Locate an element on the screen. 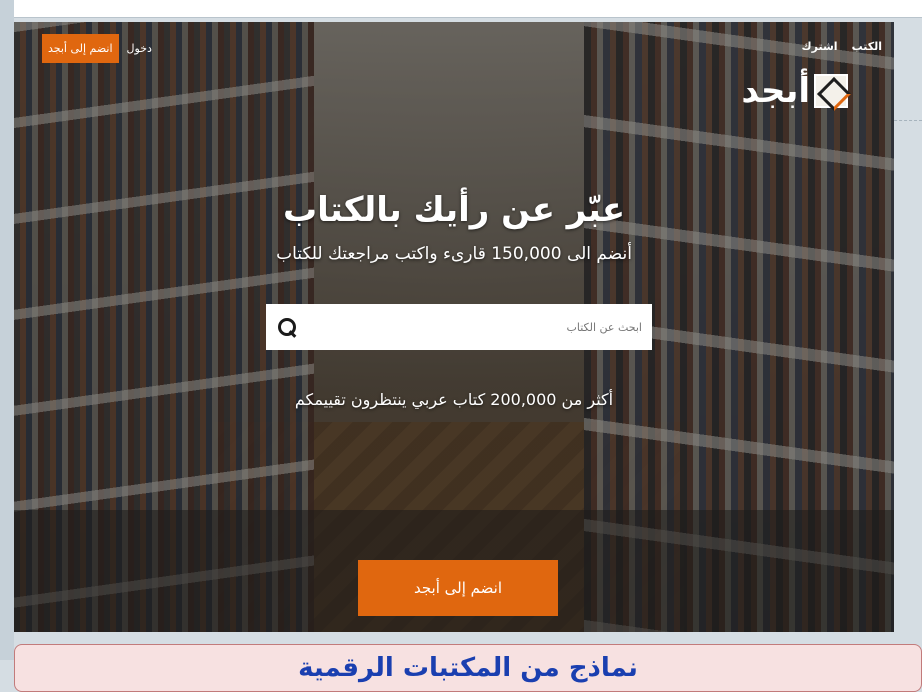 The height and width of the screenshot is (692, 922). top-nav-left: انضم إلى أبجد دخول is located at coordinates (97, 48).